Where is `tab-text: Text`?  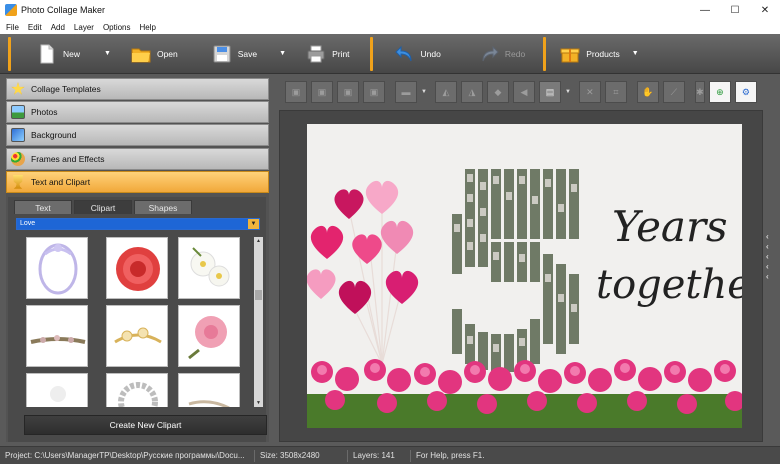
tab-text: Text is located at coordinates (43, 207).